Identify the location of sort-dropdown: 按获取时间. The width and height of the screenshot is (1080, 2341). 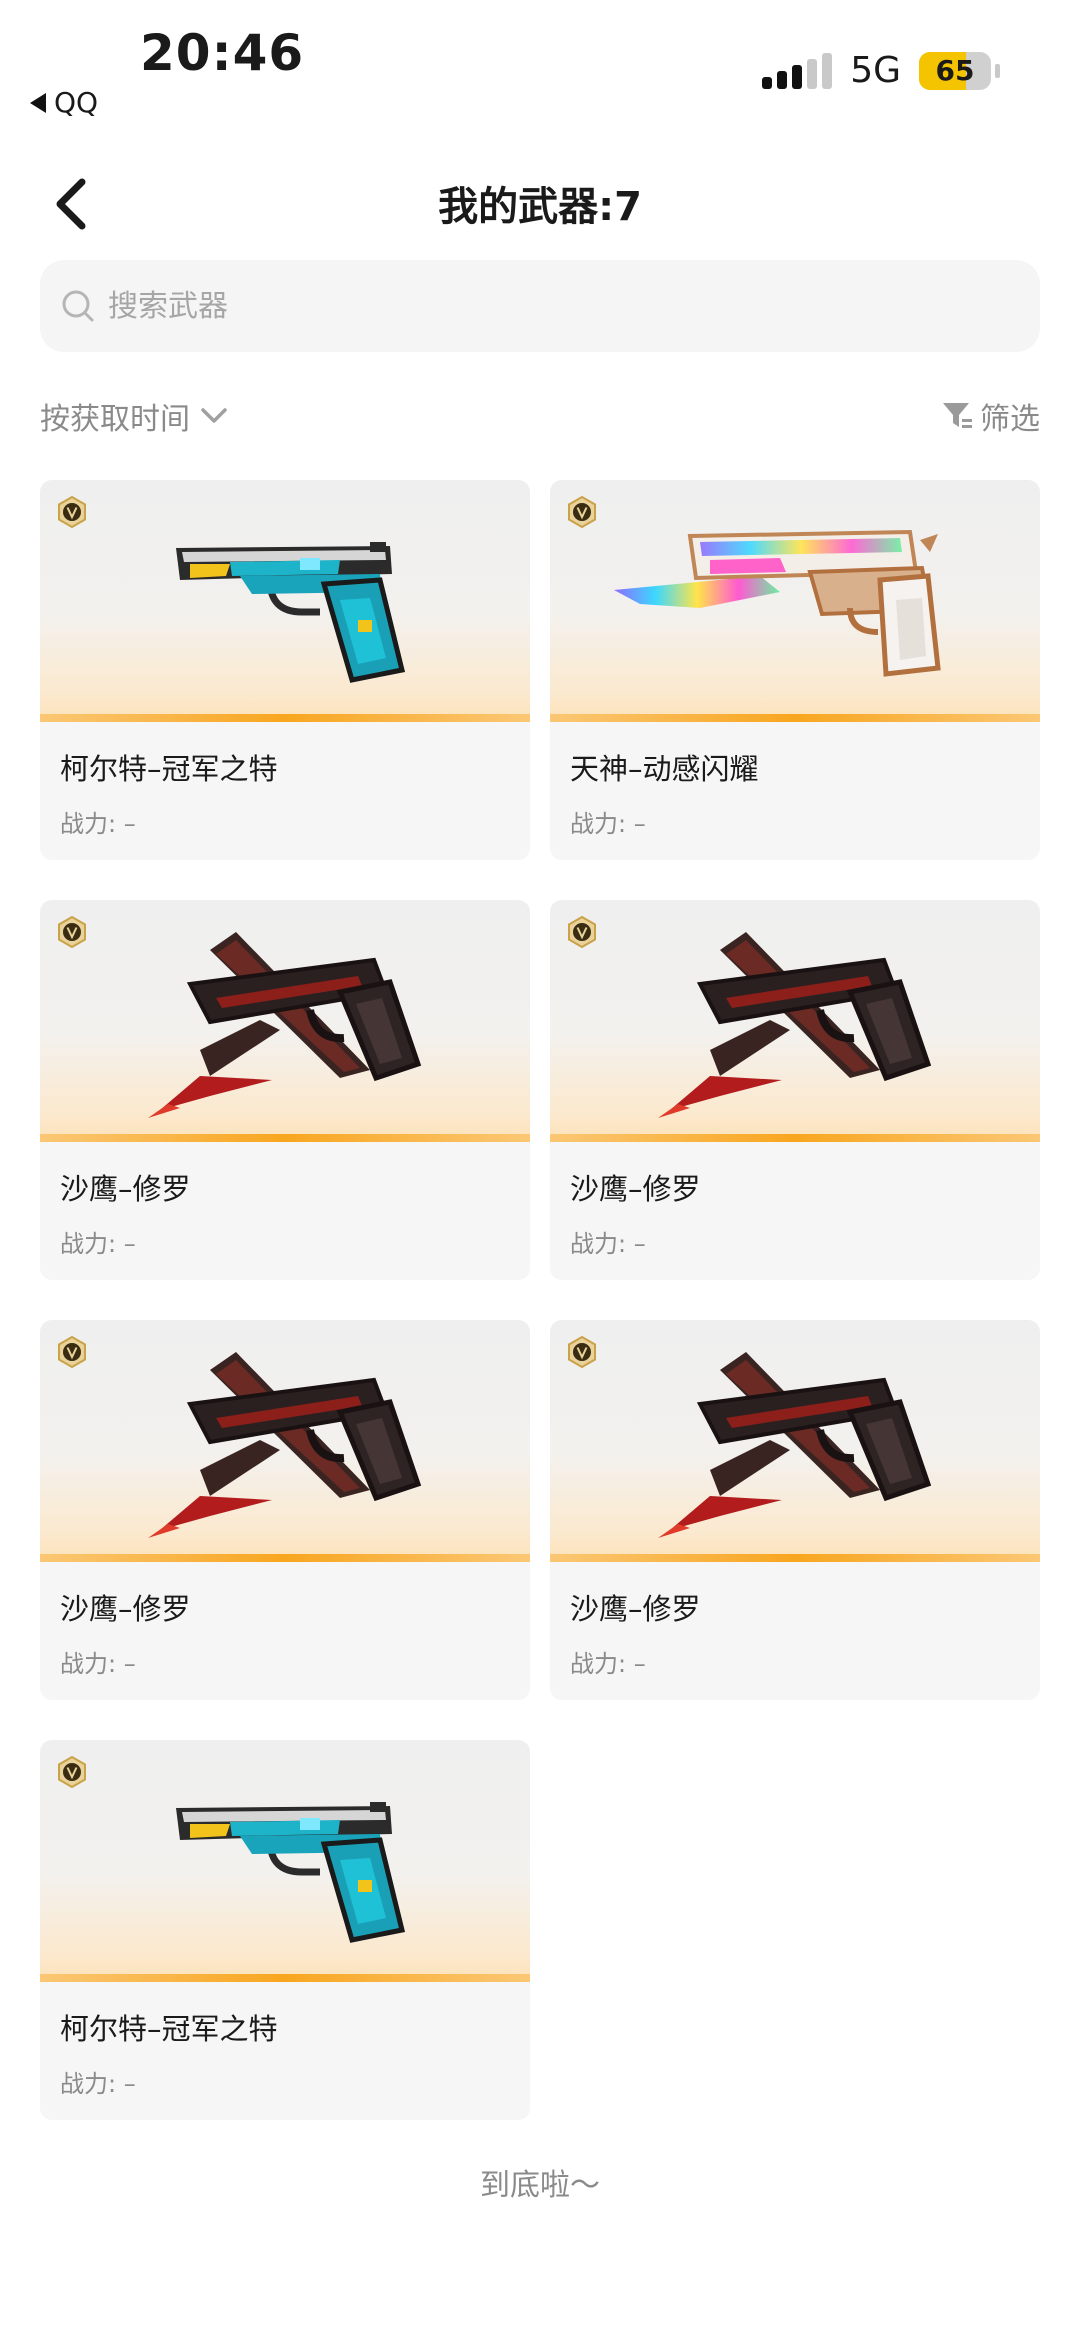
(134, 416).